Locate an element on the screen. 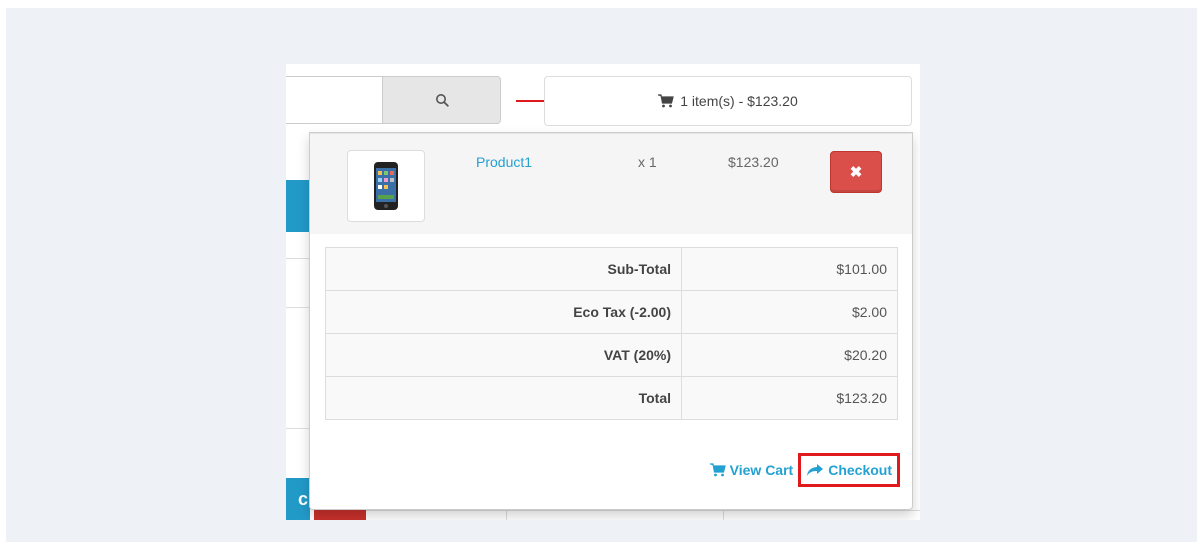 This screenshot has width=1201, height=547. product-name-link: Product1 is located at coordinates (504, 162).